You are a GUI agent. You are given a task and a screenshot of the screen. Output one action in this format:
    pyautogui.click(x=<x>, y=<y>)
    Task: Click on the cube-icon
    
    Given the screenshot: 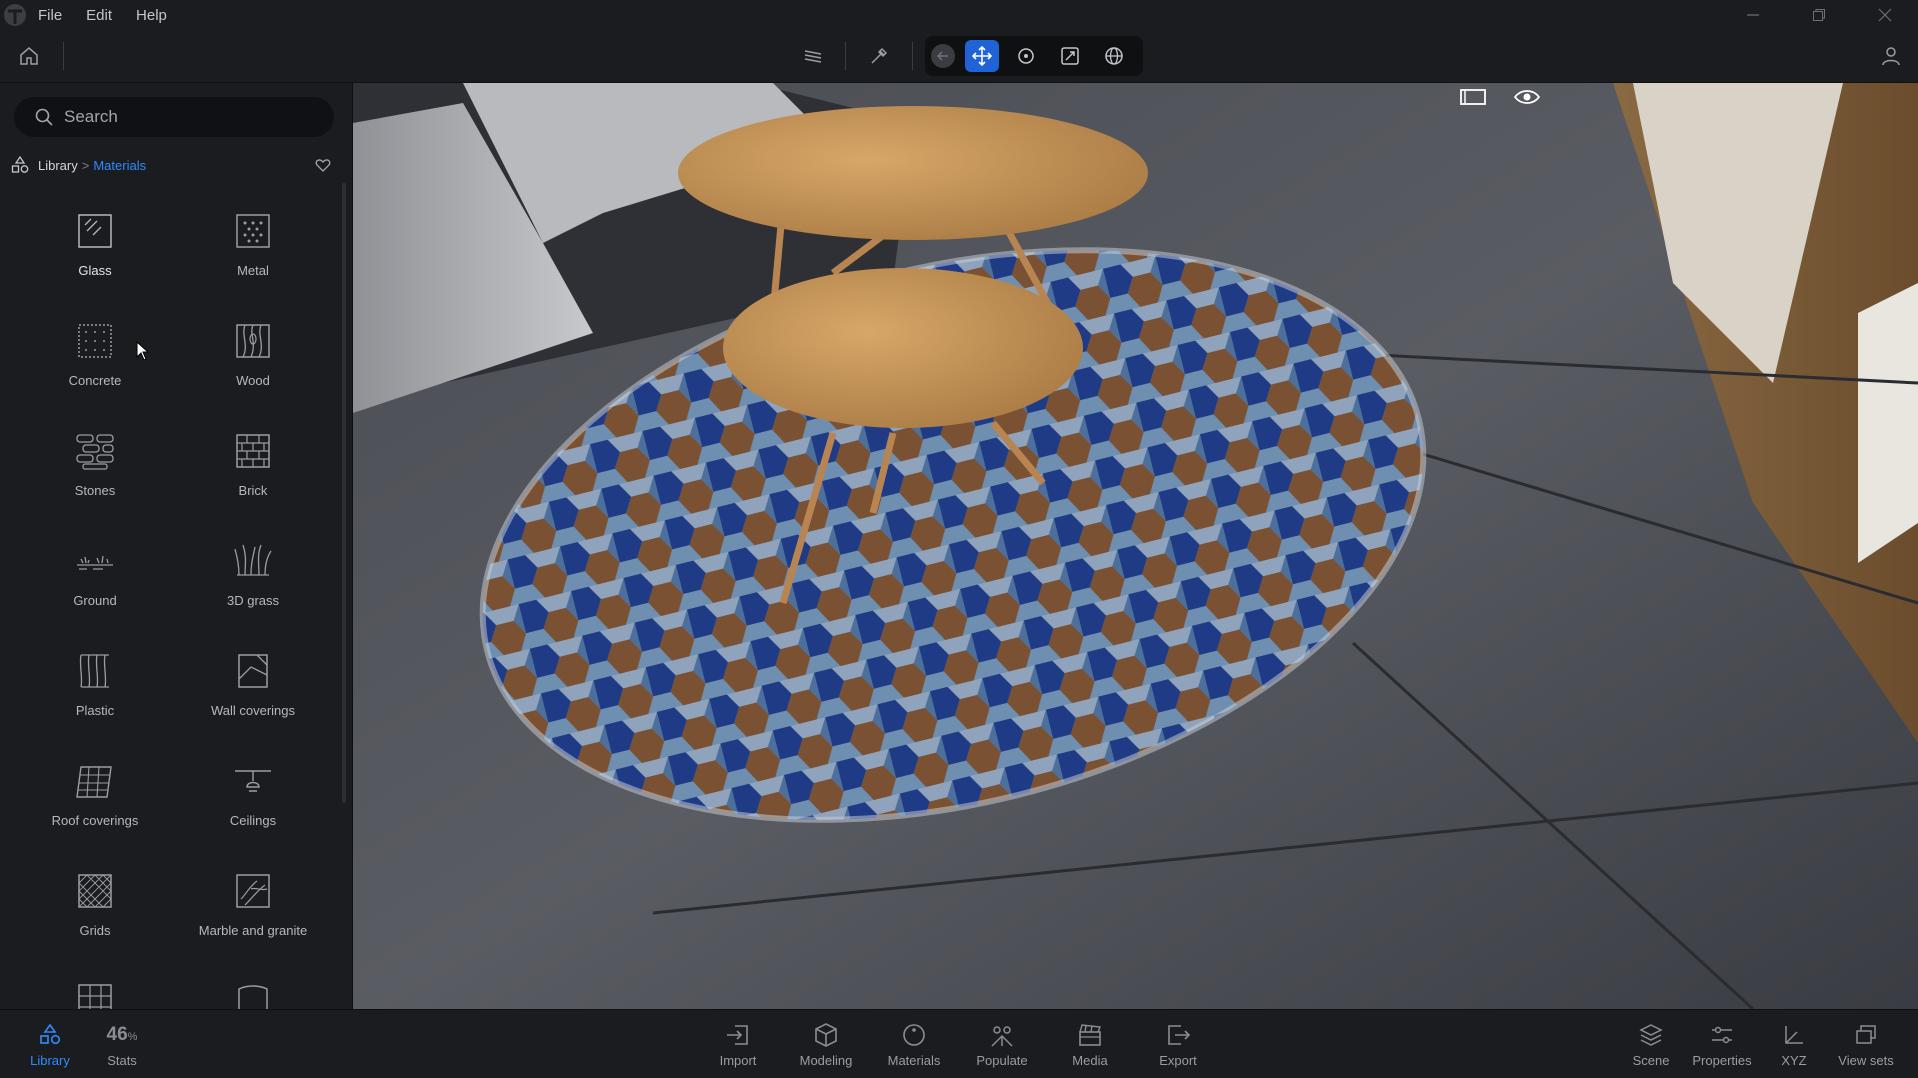 What is the action you would take?
    pyautogui.click(x=826, y=1035)
    